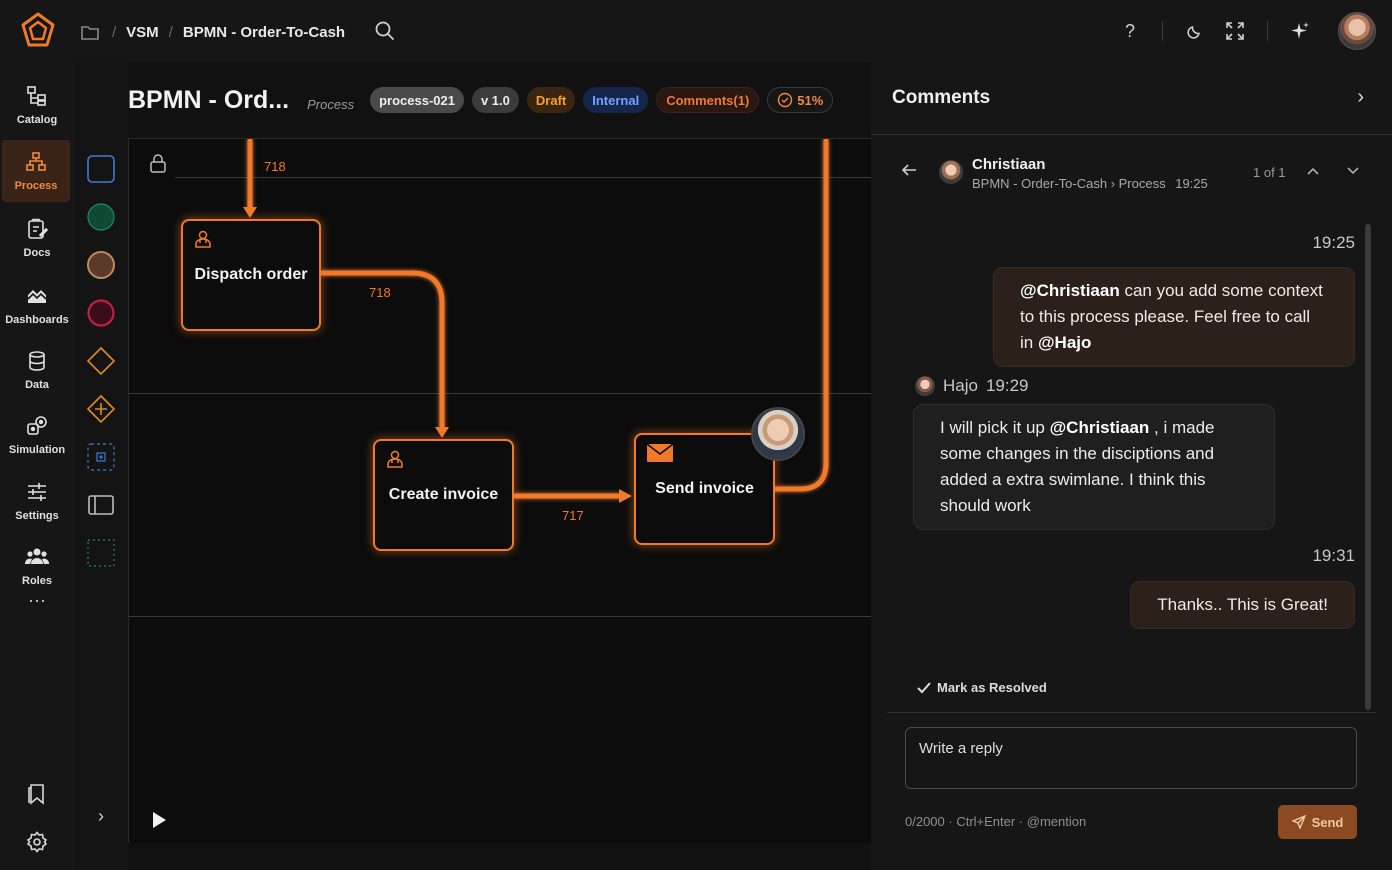 The height and width of the screenshot is (870, 1392). I want to click on nav-item-docs: Docs, so click(37, 238).